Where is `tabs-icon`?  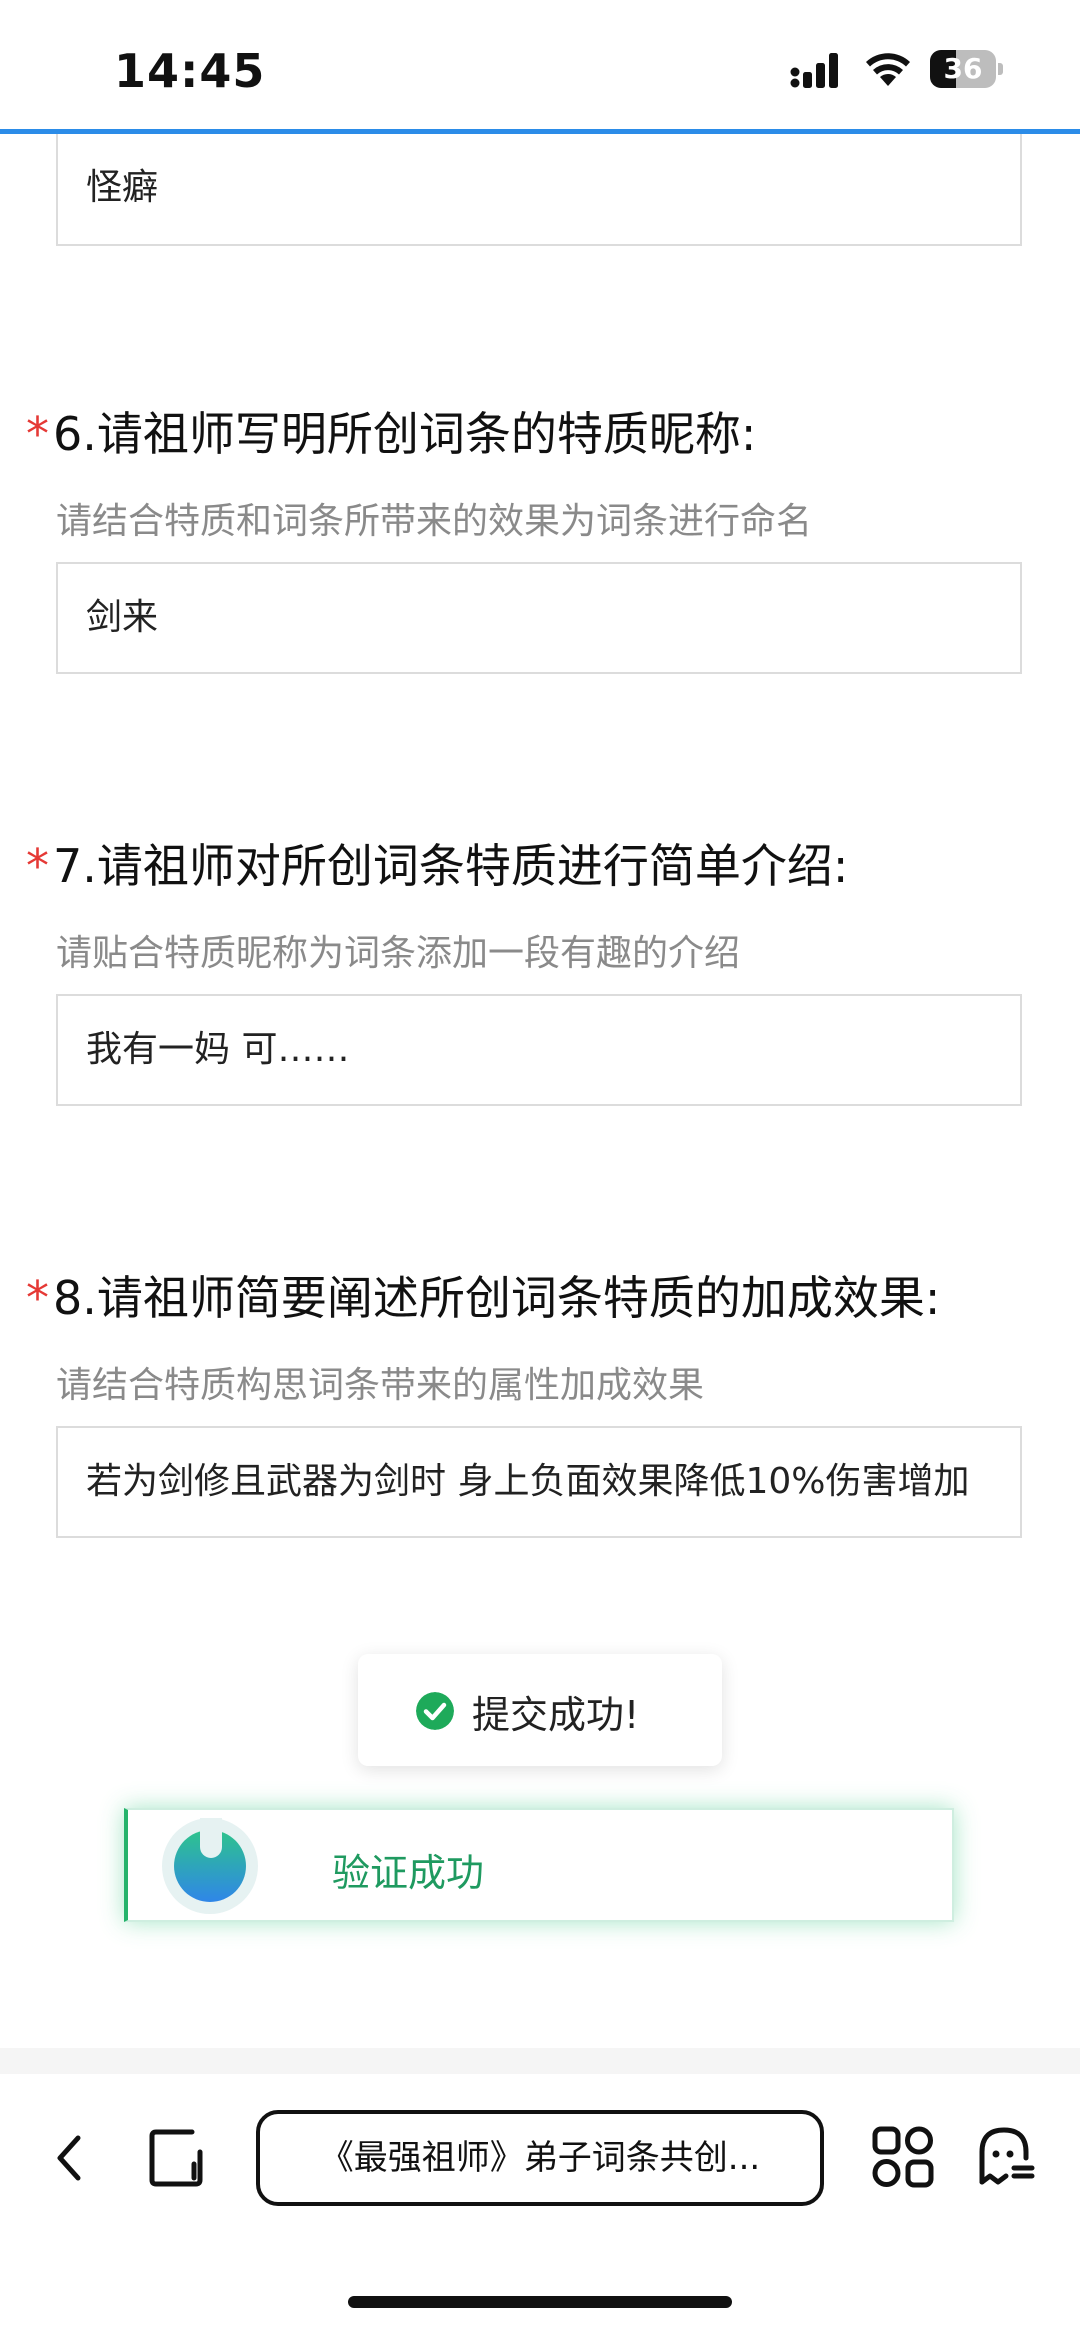
tabs-icon is located at coordinates (177, 2158).